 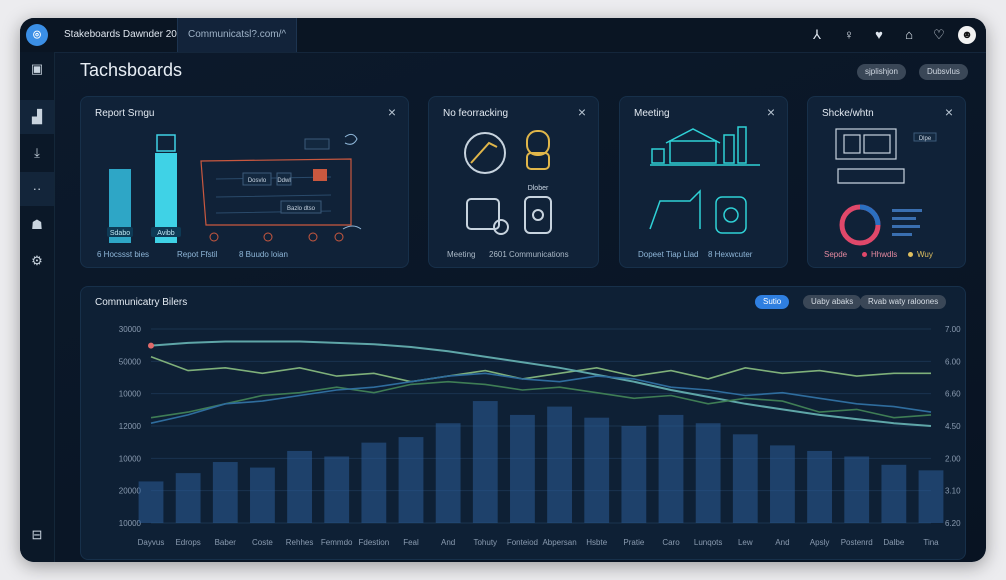 What do you see at coordinates (197, 254) in the screenshot?
I see `footer-text-2: Repot Ffstil` at bounding box center [197, 254].